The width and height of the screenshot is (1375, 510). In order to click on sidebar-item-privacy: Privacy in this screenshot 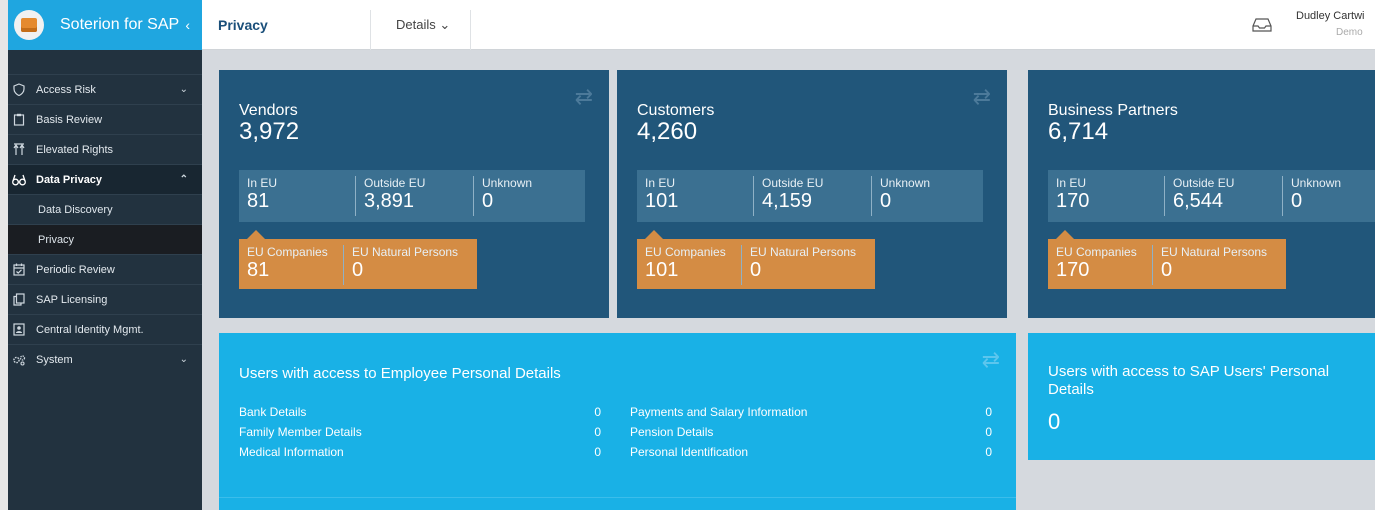, I will do `click(105, 239)`.